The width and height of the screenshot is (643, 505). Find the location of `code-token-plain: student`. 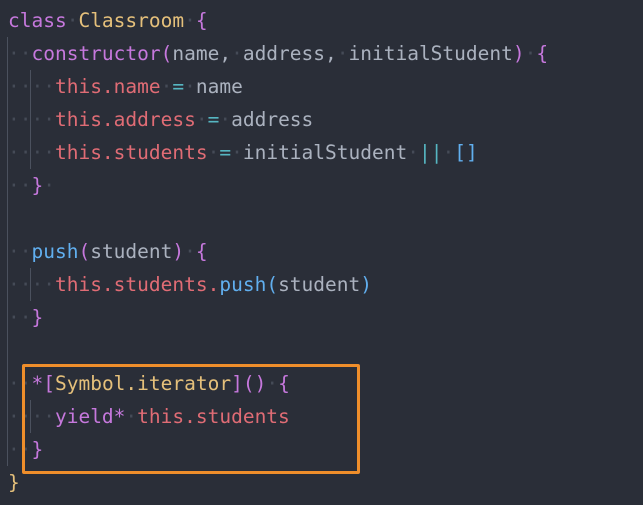

code-token-plain: student is located at coordinates (319, 284).